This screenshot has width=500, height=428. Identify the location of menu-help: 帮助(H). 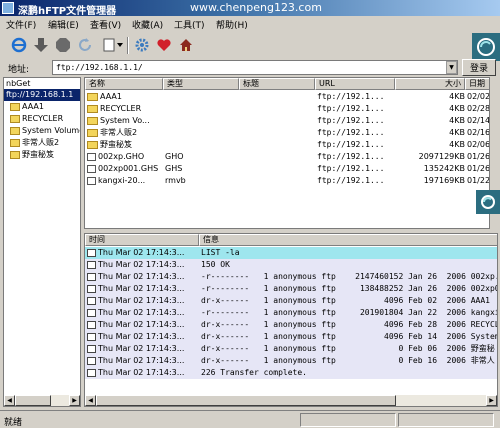
(232, 24).